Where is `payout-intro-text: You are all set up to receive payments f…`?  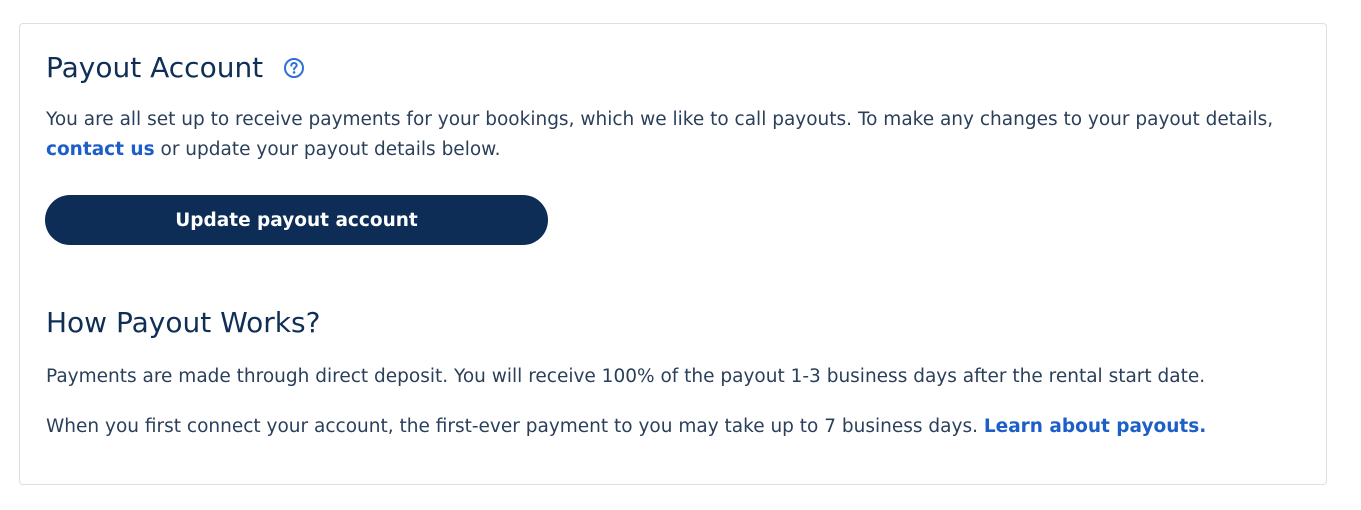
payout-intro-text: You are all set up to receive payments f… is located at coordinates (659, 135).